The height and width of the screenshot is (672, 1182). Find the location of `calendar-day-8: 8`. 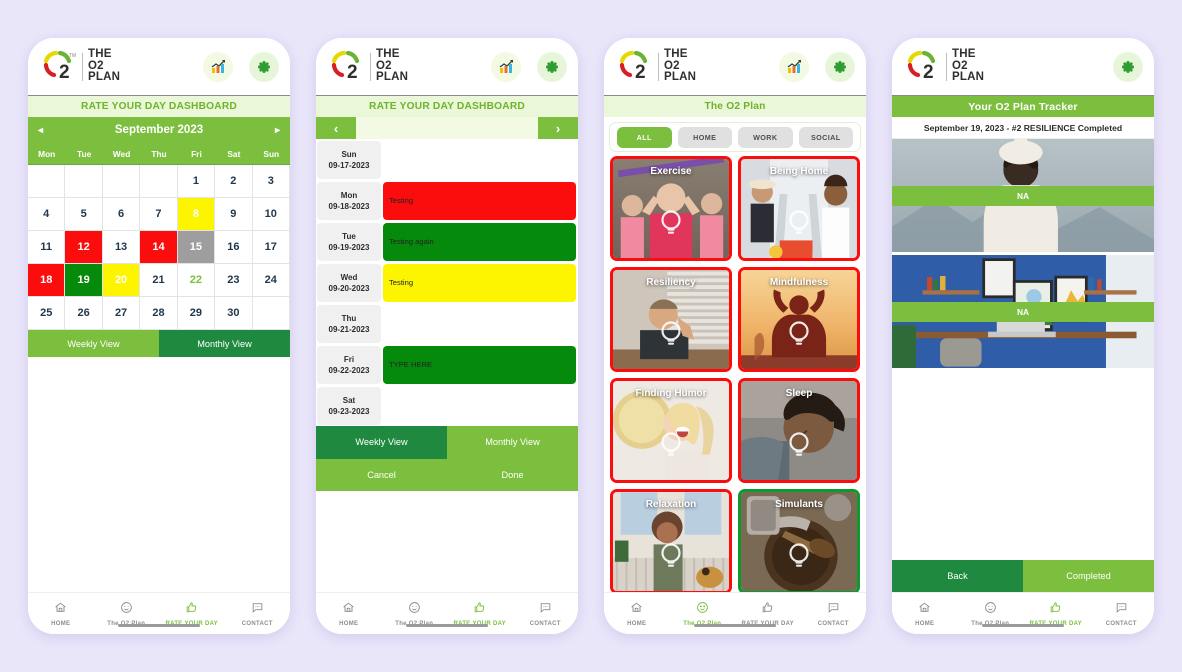

calendar-day-8: 8 is located at coordinates (196, 214).